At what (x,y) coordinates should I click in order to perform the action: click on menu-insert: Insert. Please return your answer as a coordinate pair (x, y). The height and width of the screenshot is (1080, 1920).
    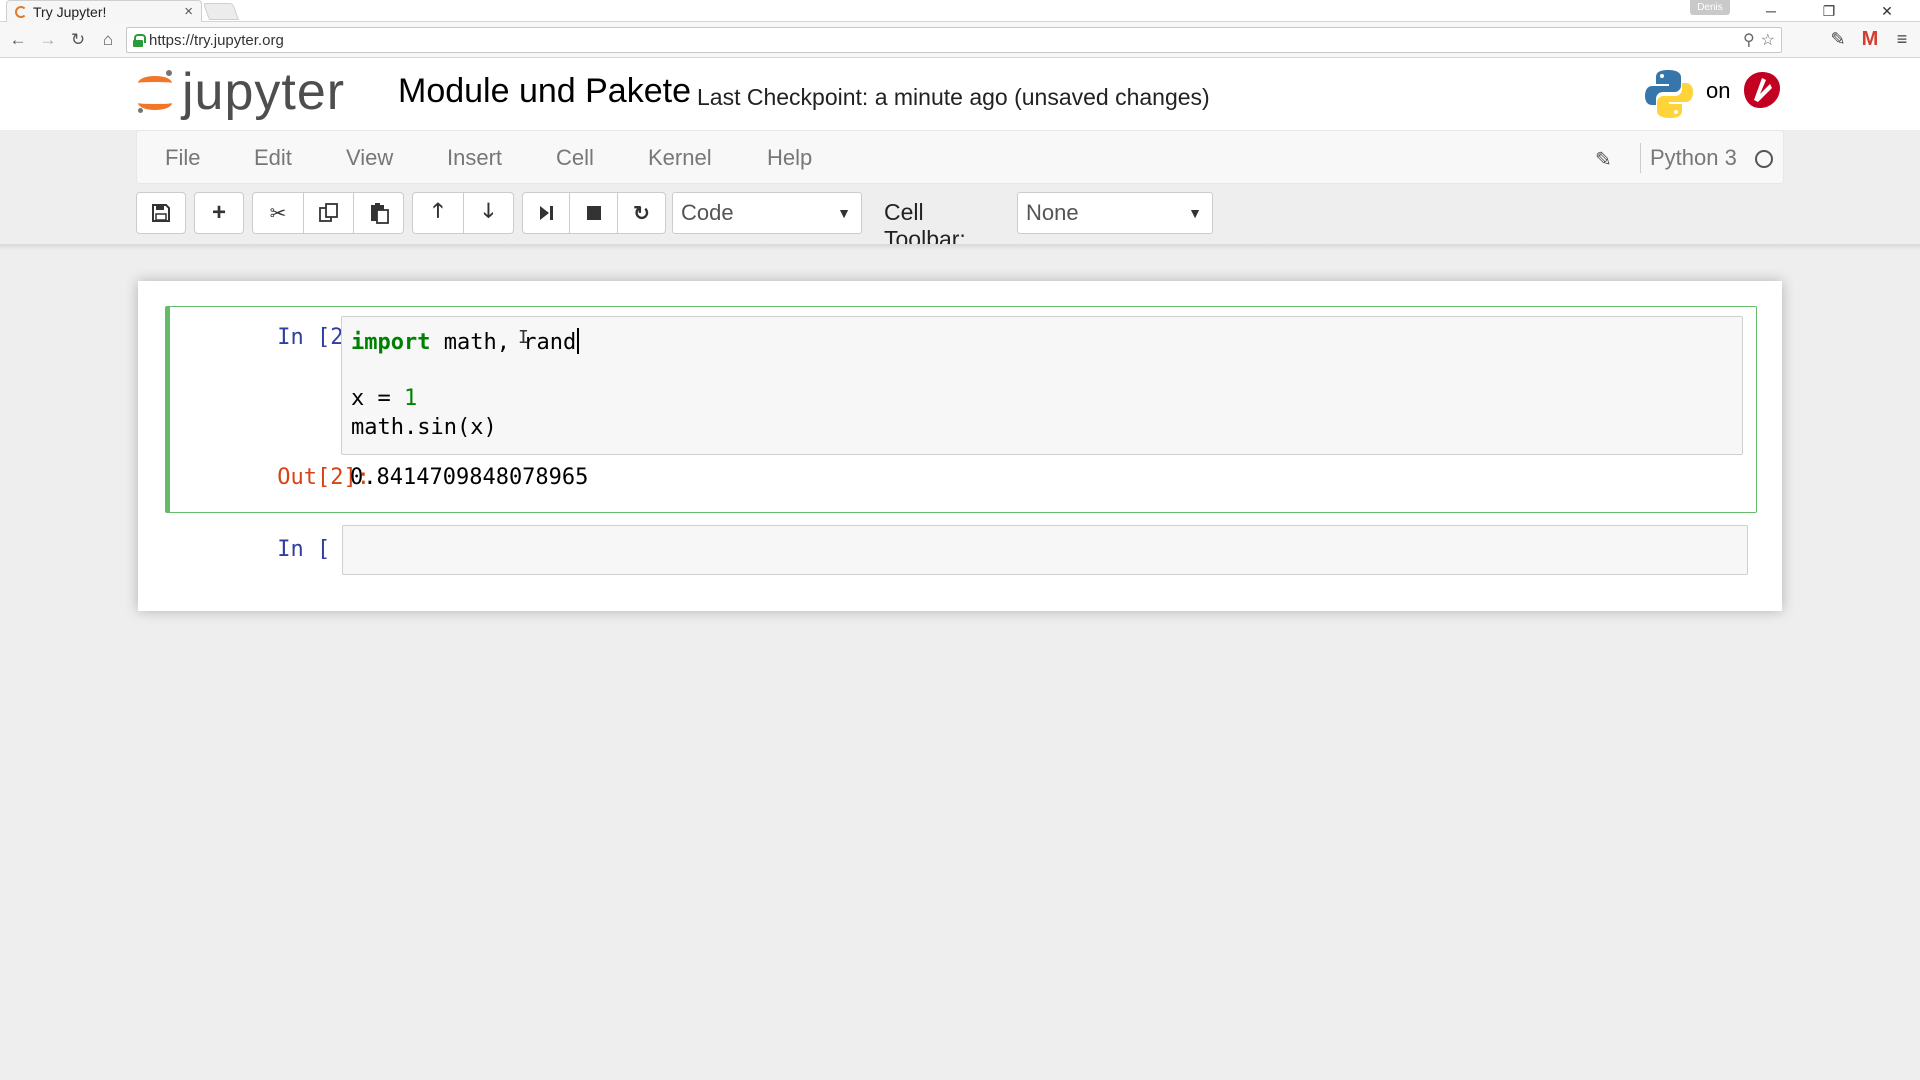
    Looking at the image, I should click on (474, 158).